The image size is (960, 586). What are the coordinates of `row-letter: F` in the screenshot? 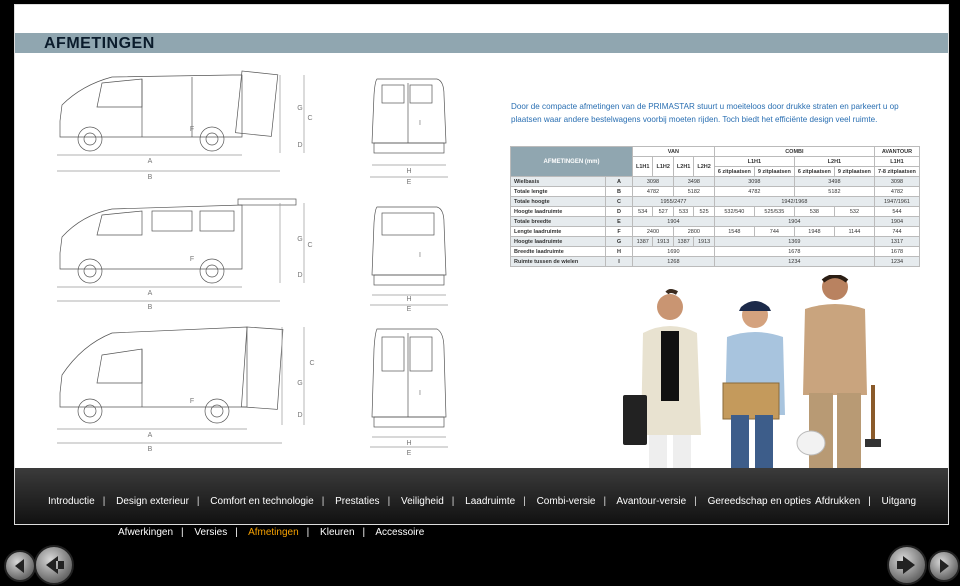 It's located at (619, 231).